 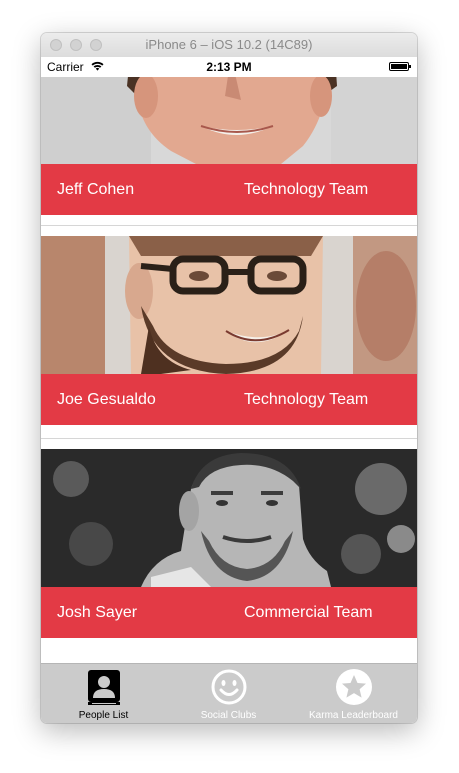 What do you see at coordinates (229, 612) in the screenshot?
I see `person-info-bar: Josh Sayer Commercial Team` at bounding box center [229, 612].